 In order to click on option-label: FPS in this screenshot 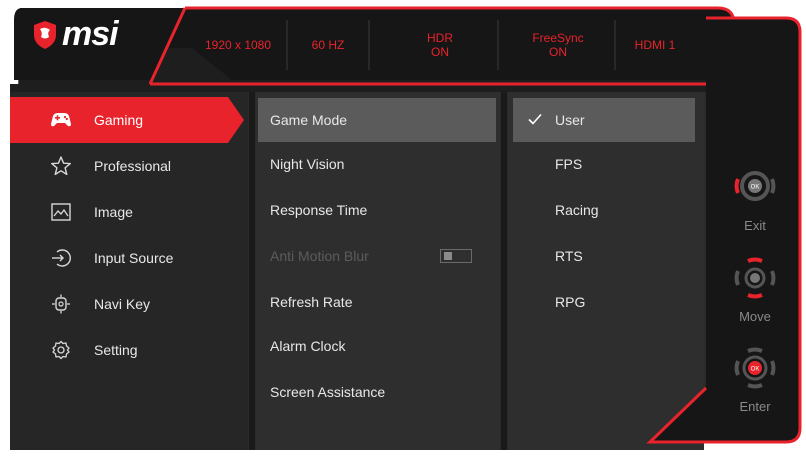, I will do `click(569, 164)`.